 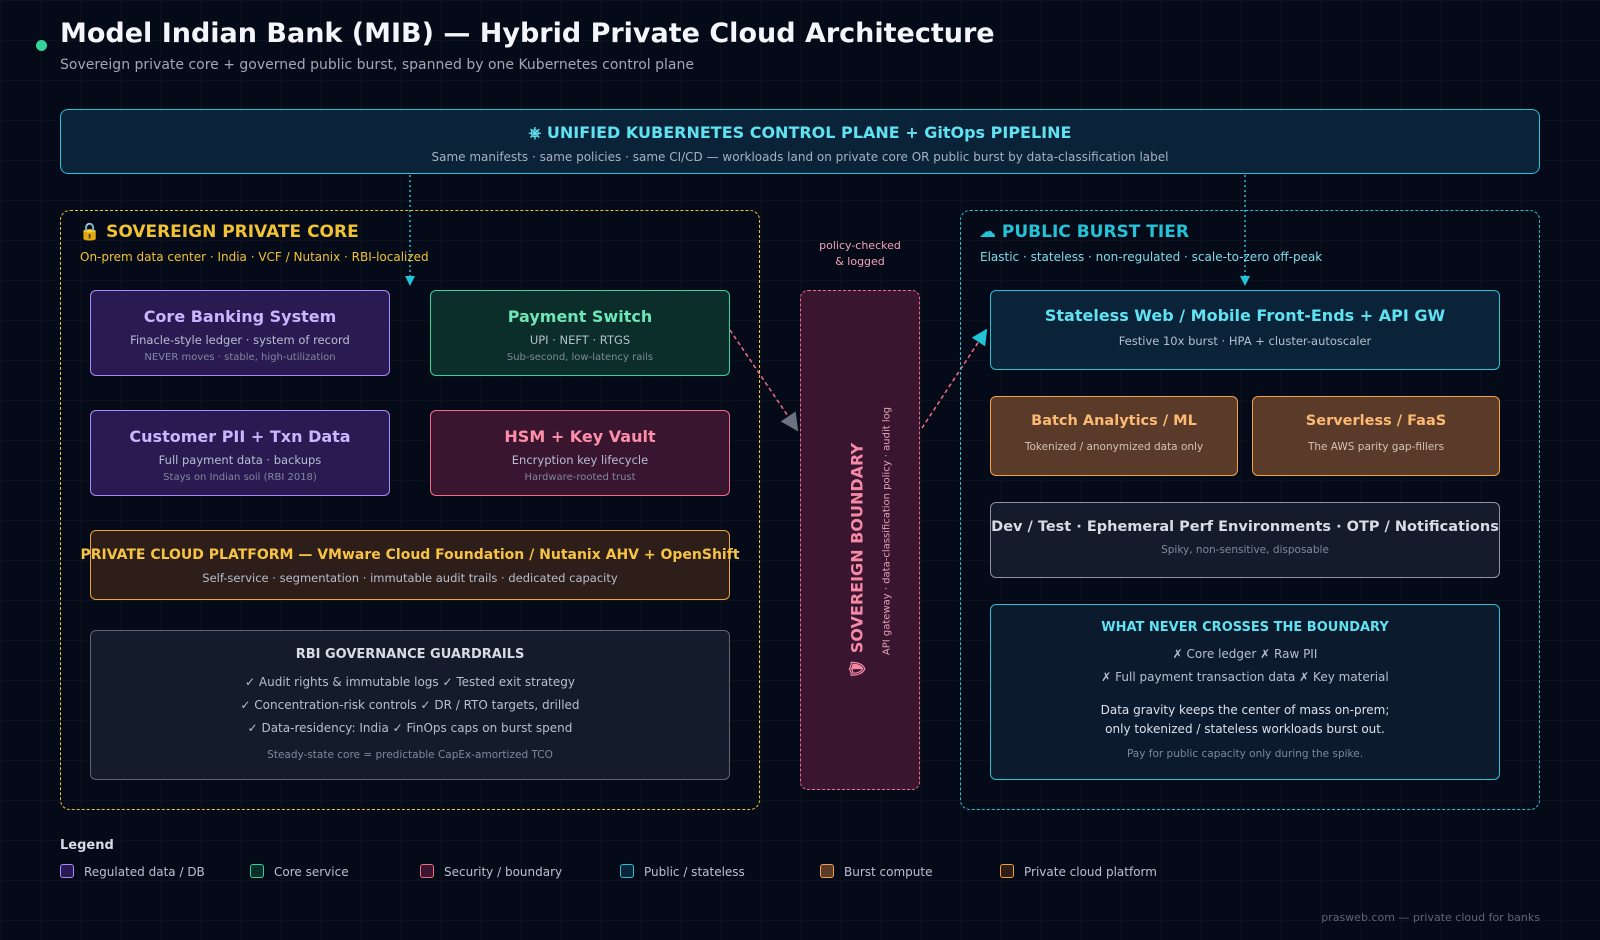 What do you see at coordinates (427, 871) in the screenshot?
I see `legend-swatch-security` at bounding box center [427, 871].